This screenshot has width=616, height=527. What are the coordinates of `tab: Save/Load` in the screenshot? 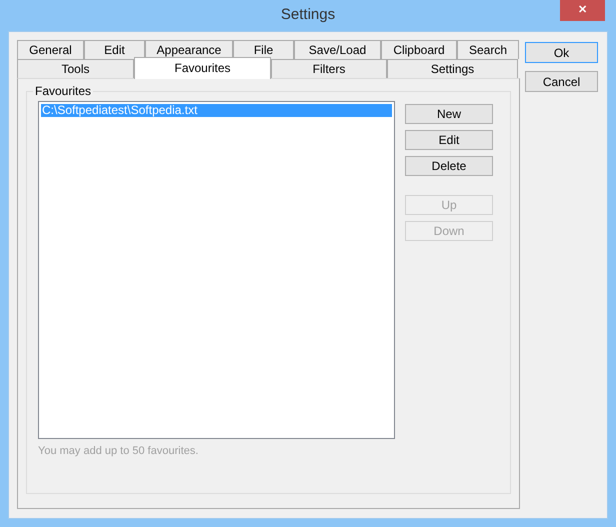 It's located at (337, 49).